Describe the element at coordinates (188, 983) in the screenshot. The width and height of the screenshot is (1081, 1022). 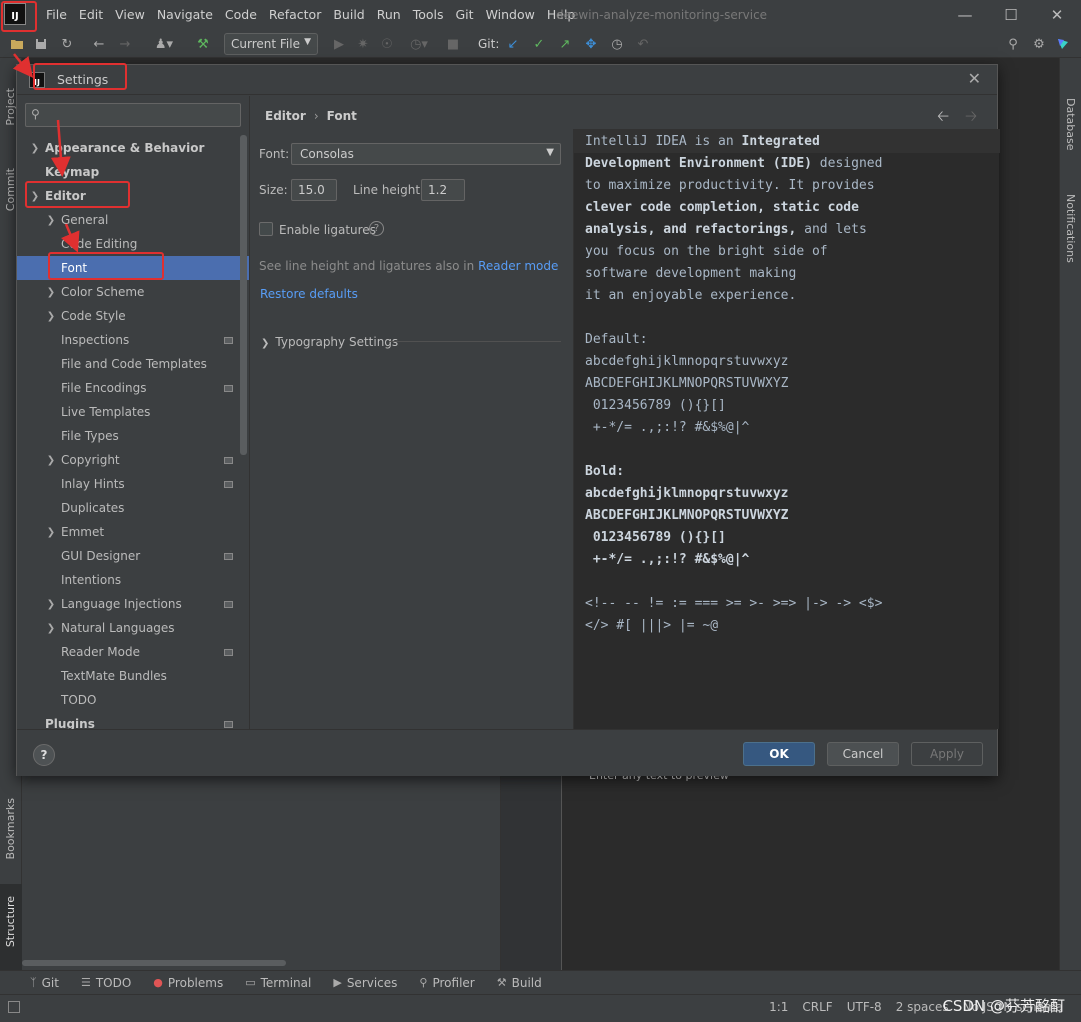
I see `problems-tool-window: ● Problems` at that location.